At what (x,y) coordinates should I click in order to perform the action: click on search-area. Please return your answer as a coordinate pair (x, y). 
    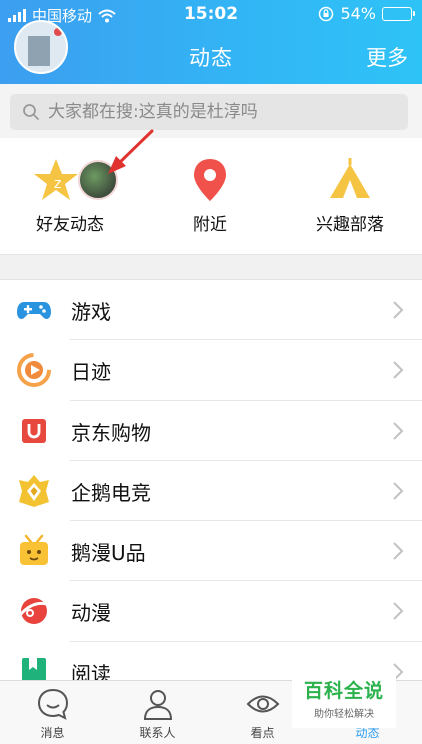
    Looking at the image, I should click on (211, 111).